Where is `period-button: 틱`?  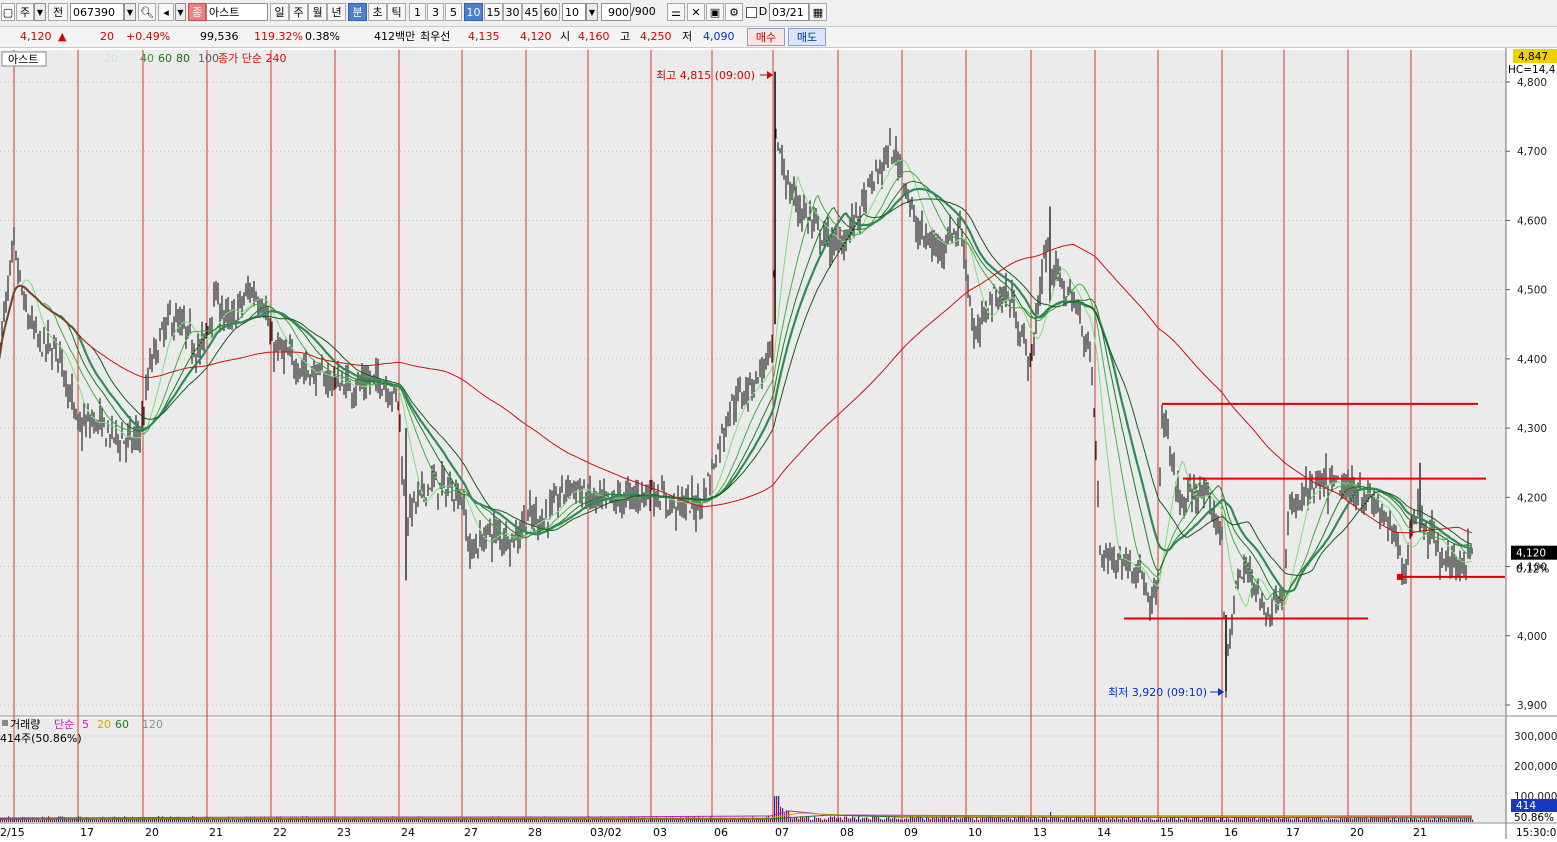 period-button: 틱 is located at coordinates (396, 12).